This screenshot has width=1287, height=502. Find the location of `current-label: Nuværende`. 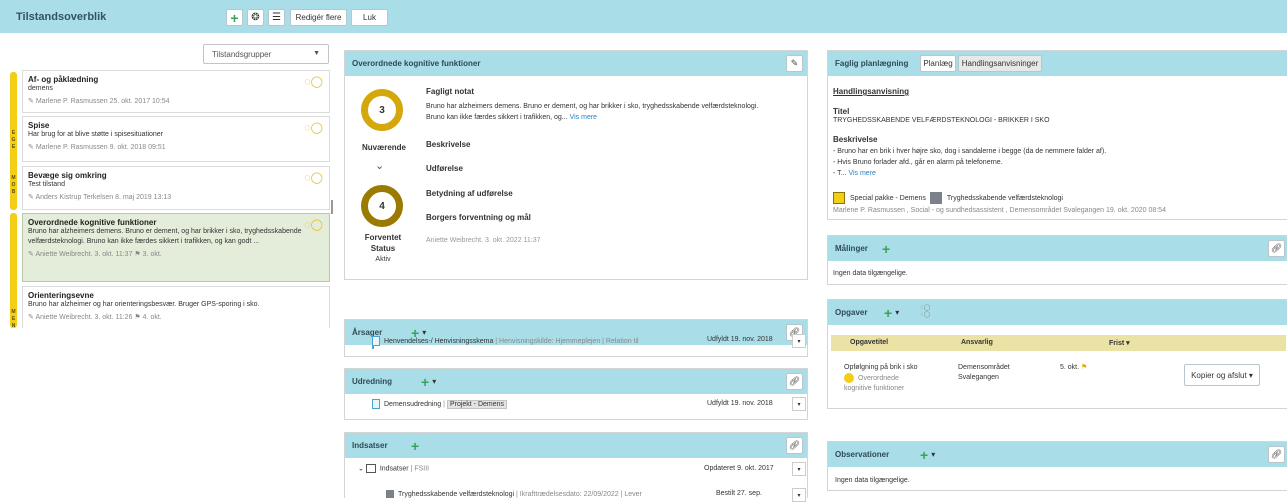

current-label: Nuværende is located at coordinates (383, 147).